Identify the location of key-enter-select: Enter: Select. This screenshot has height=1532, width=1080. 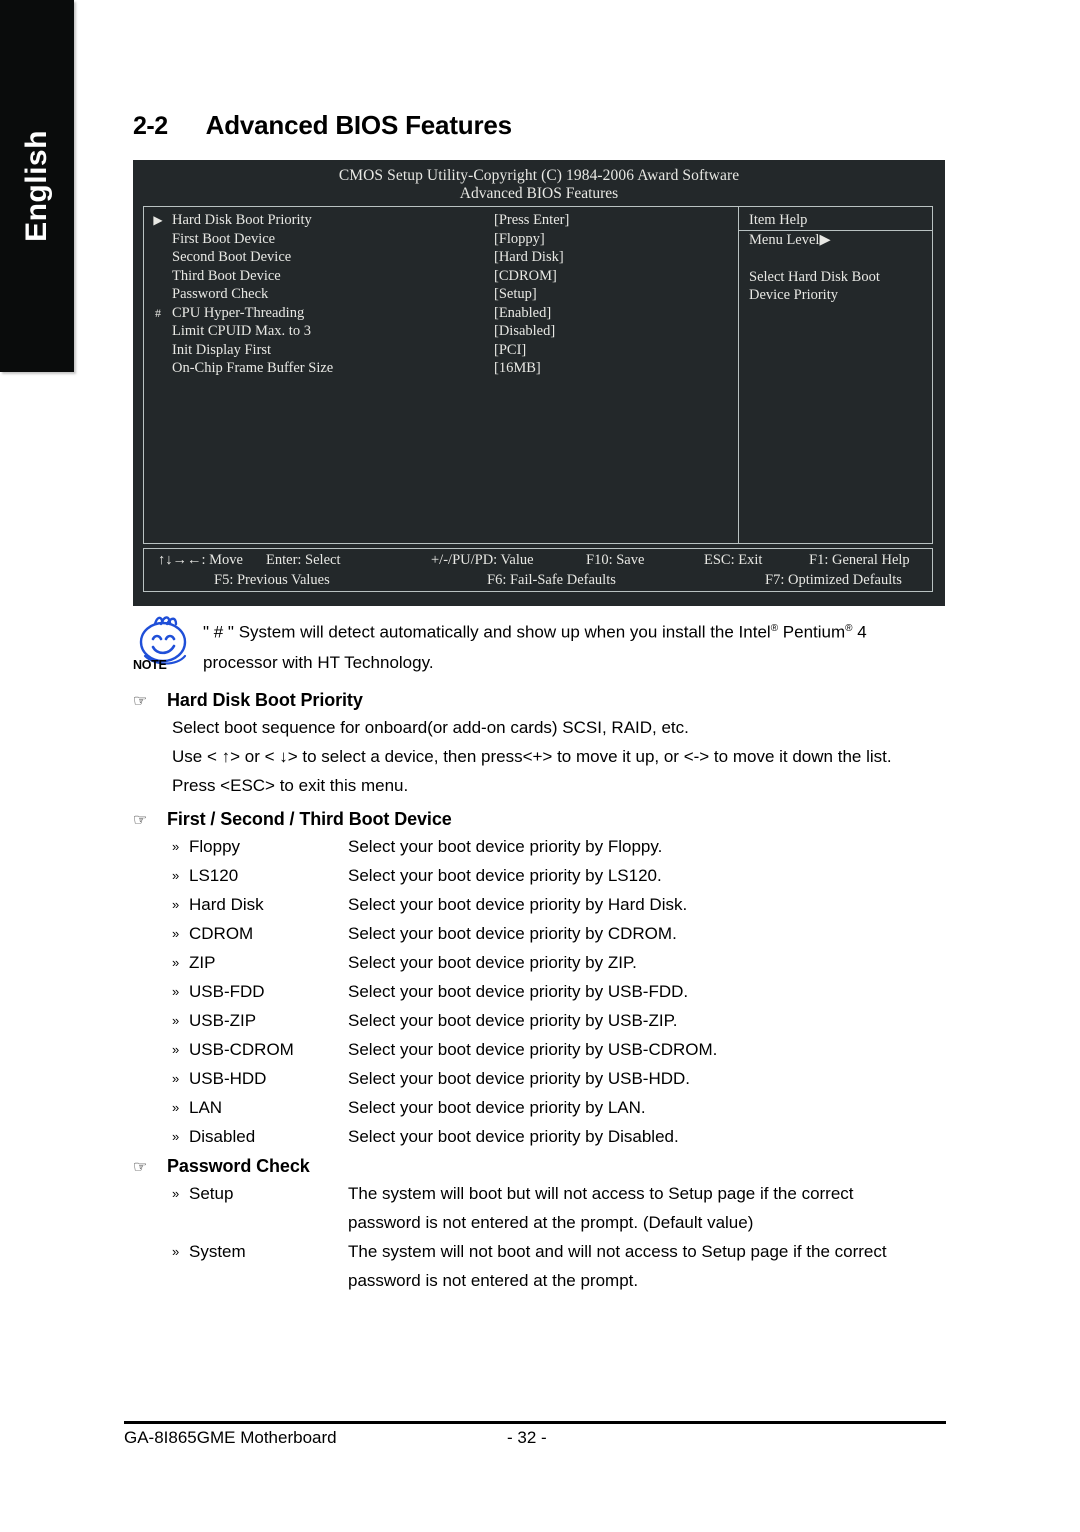
(303, 560).